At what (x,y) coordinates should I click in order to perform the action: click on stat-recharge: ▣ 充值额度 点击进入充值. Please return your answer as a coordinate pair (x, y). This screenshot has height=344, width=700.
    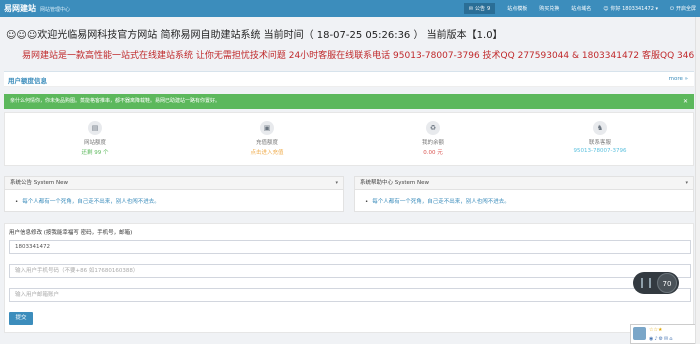
    Looking at the image, I should click on (267, 138).